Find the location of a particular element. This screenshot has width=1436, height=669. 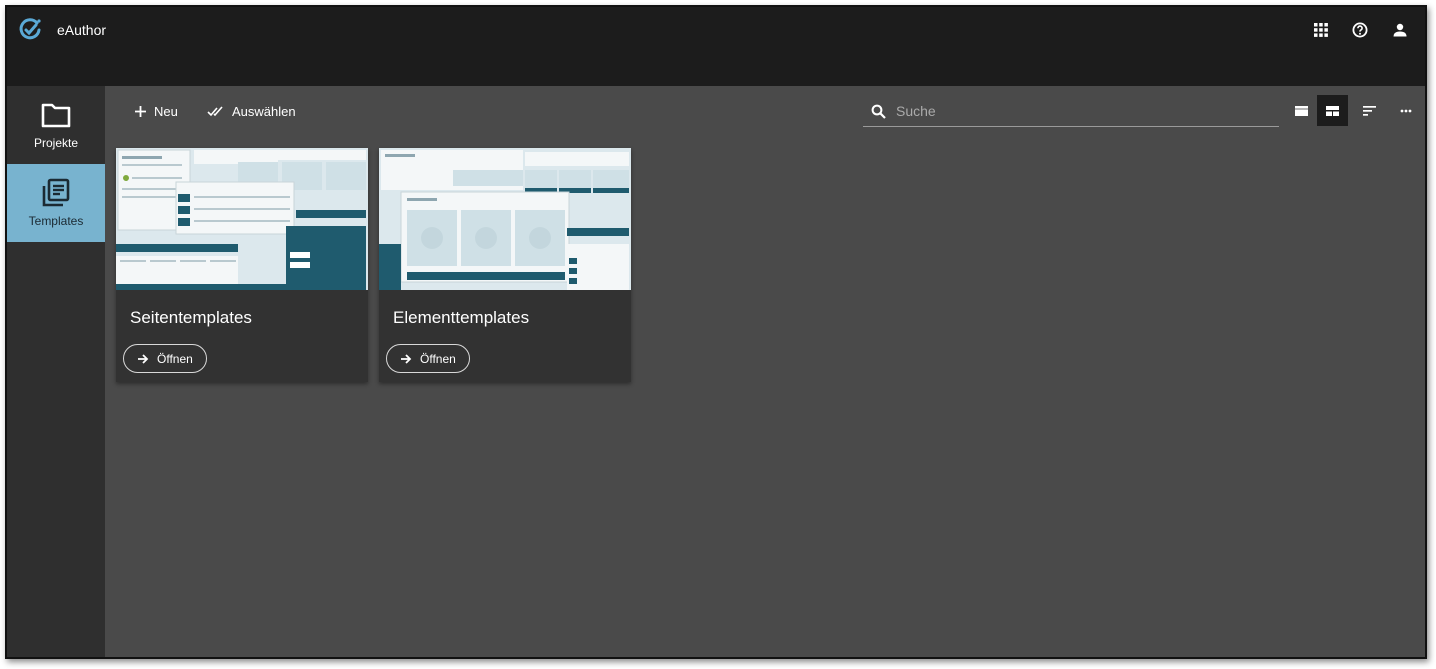

help-icon is located at coordinates (1360, 30).